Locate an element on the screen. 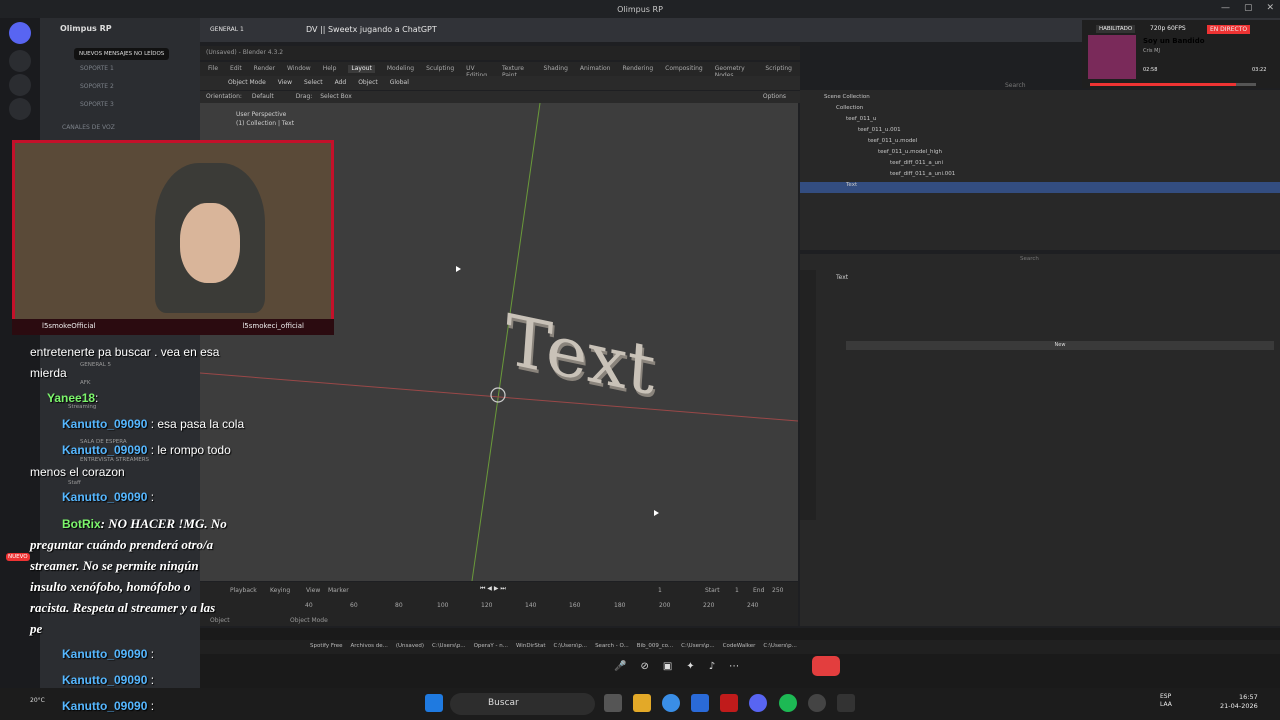  taskbar-search: Buscar is located at coordinates (522, 704).